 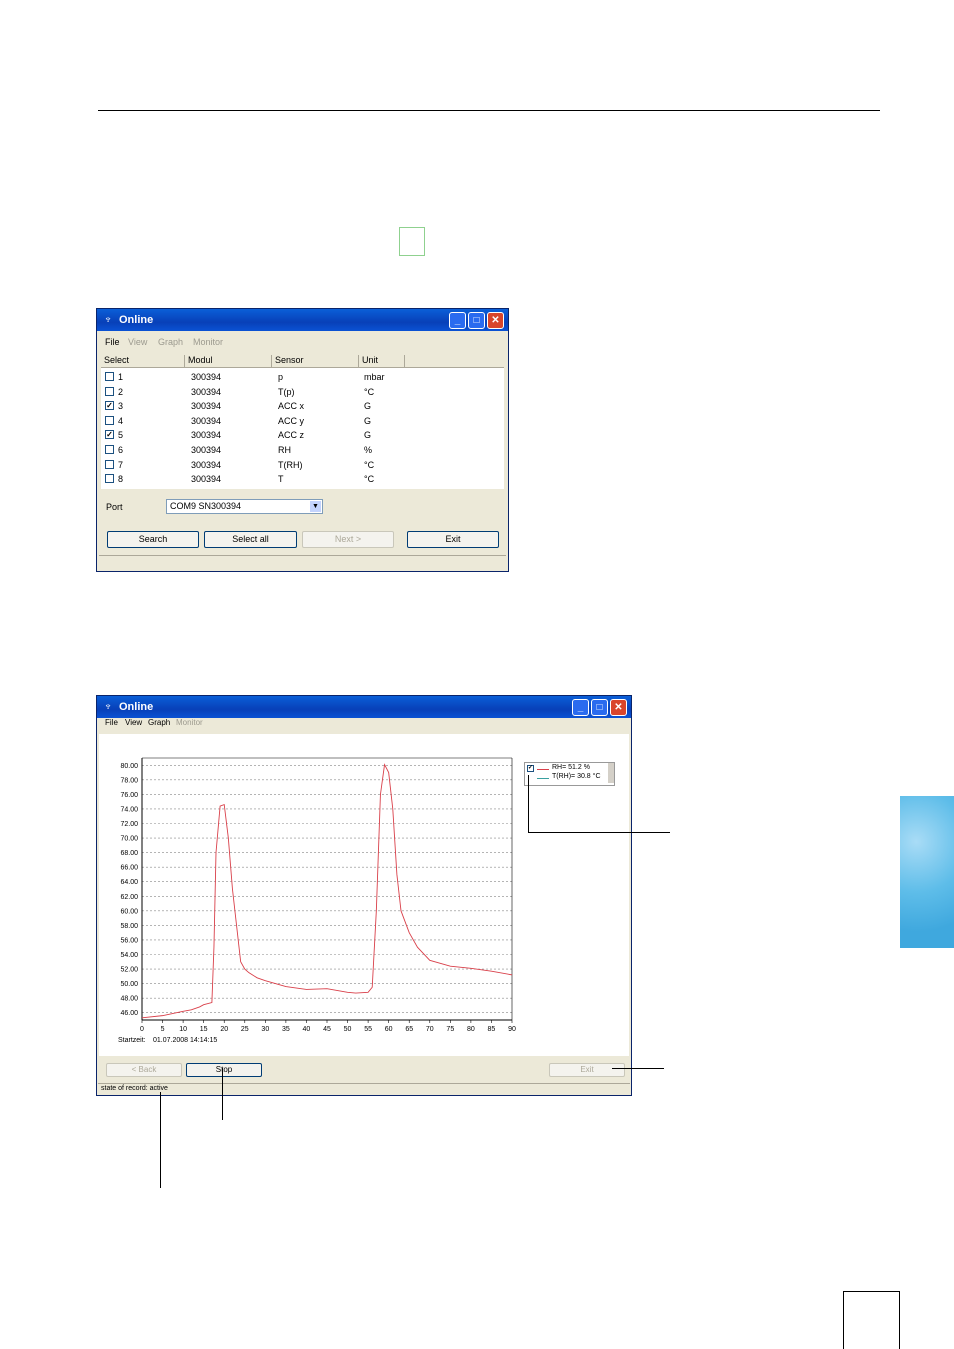 What do you see at coordinates (382, 361) in the screenshot?
I see `col-unit: Unit` at bounding box center [382, 361].